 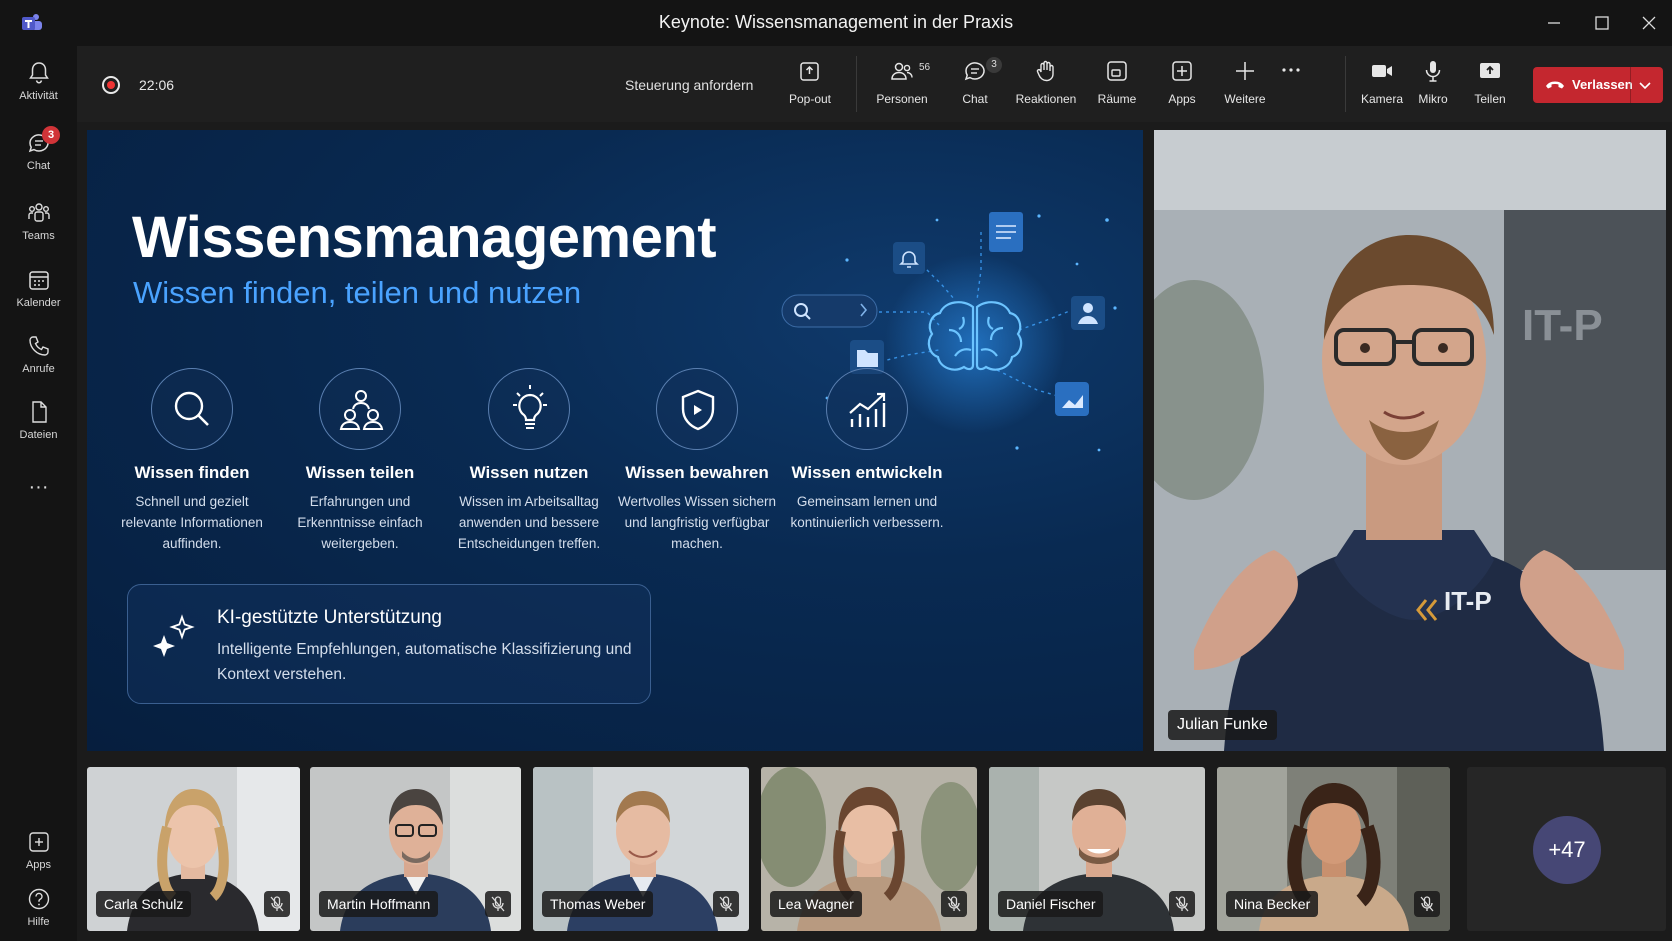 What do you see at coordinates (902, 71) in the screenshot?
I see `people-icon` at bounding box center [902, 71].